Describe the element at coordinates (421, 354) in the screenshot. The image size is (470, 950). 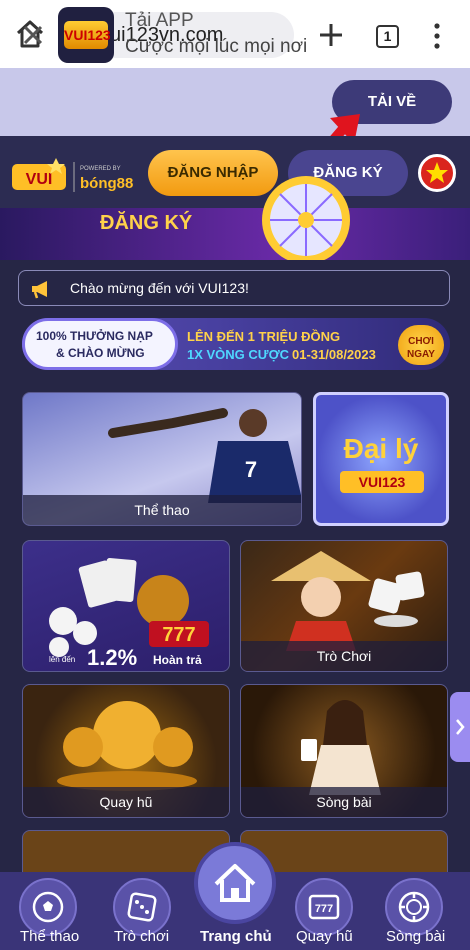
I see `play-now-line2: NGAY` at that location.